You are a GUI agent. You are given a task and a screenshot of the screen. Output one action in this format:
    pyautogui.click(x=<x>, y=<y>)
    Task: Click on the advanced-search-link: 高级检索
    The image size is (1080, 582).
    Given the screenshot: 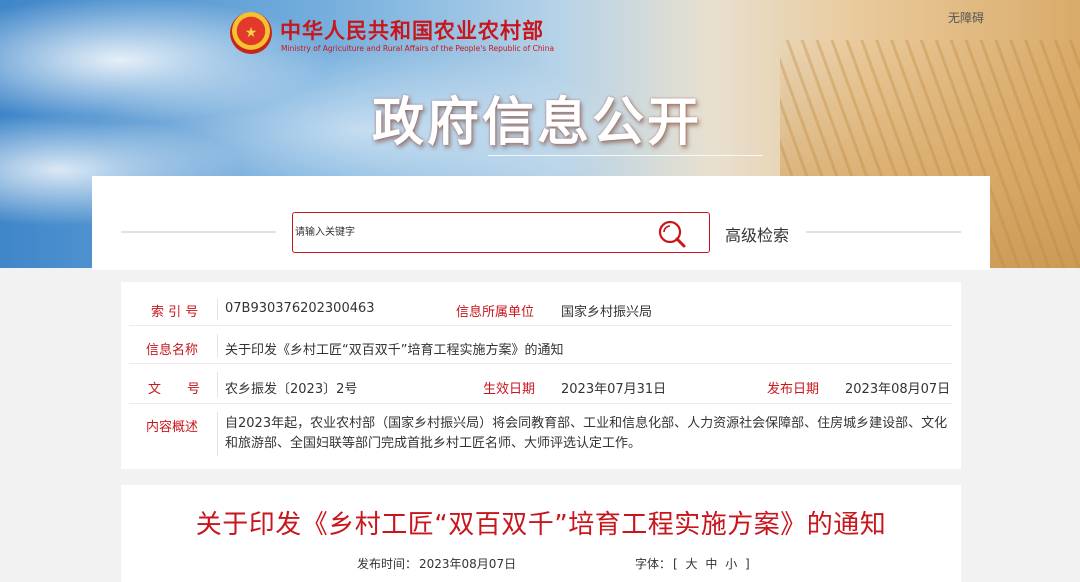 What is the action you would take?
    pyautogui.click(x=757, y=234)
    